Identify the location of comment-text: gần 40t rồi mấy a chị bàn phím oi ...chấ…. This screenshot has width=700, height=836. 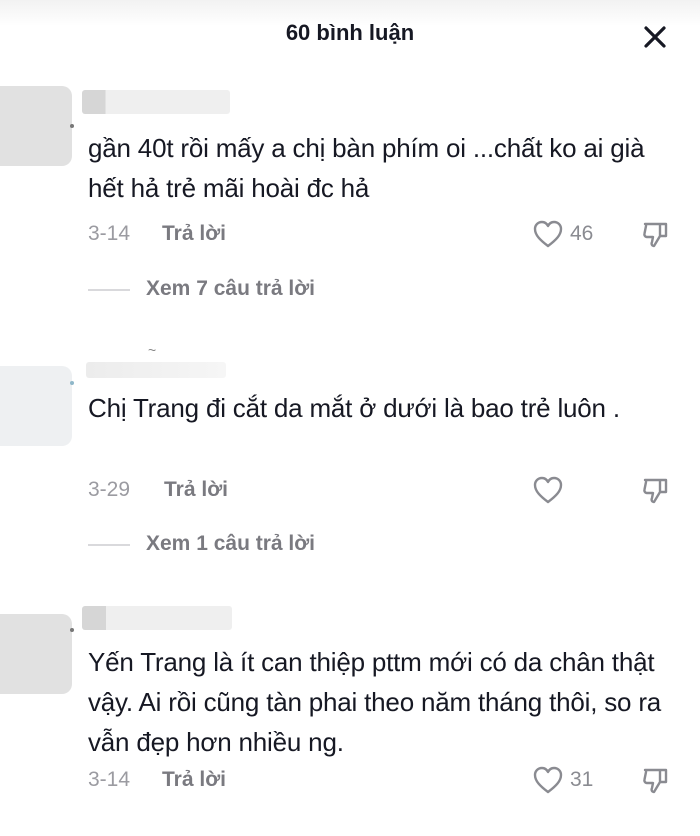
(366, 168).